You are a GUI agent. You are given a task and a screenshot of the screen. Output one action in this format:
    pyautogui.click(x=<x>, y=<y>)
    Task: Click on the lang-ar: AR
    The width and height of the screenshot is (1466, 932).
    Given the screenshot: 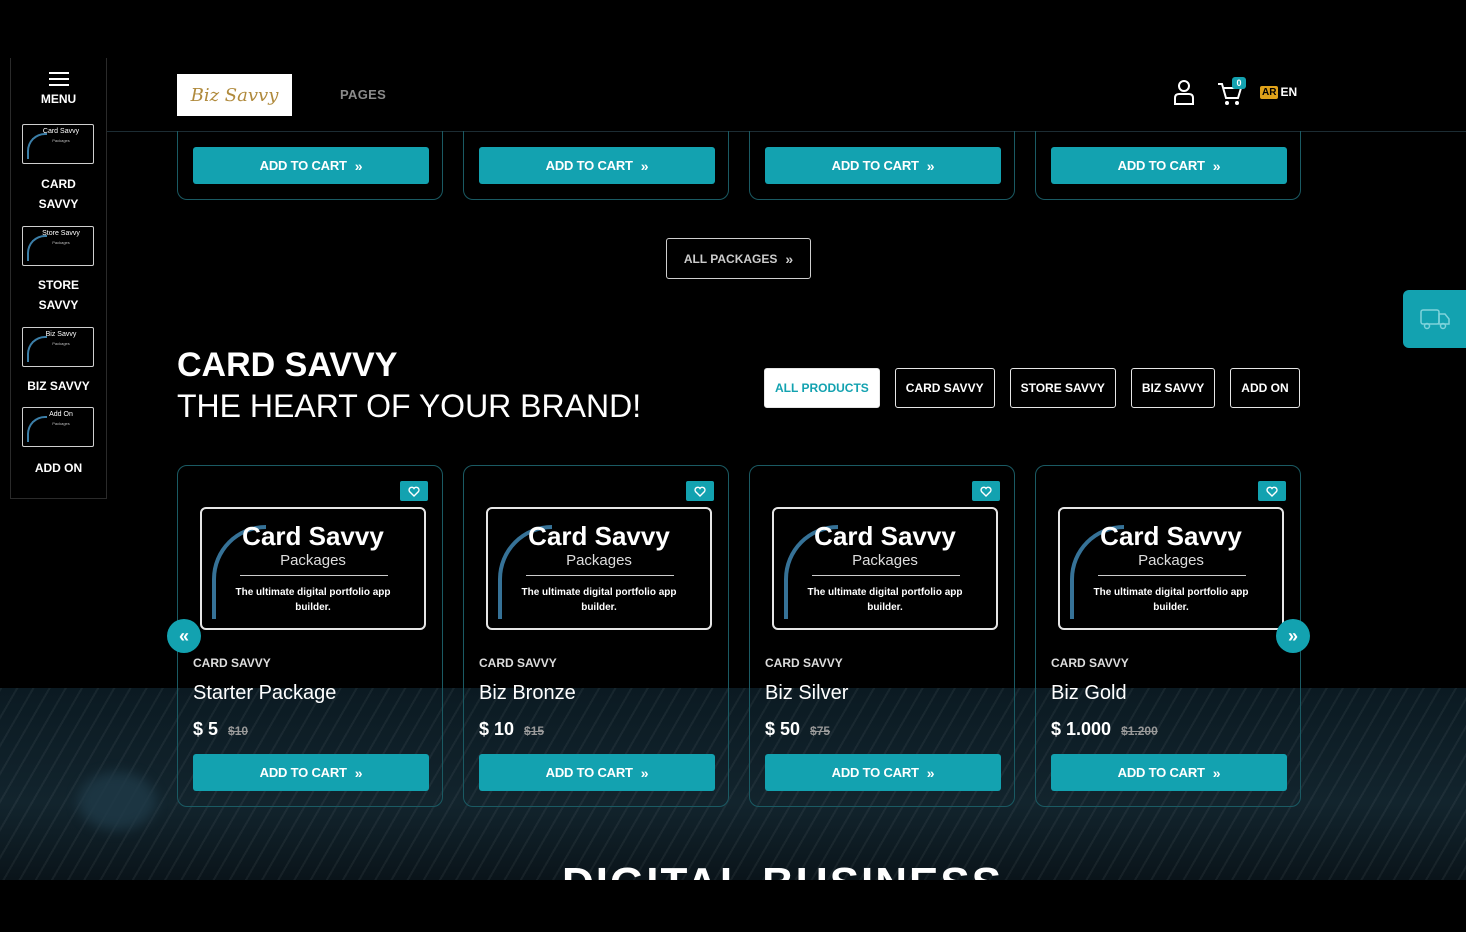 What is the action you would take?
    pyautogui.click(x=1269, y=92)
    